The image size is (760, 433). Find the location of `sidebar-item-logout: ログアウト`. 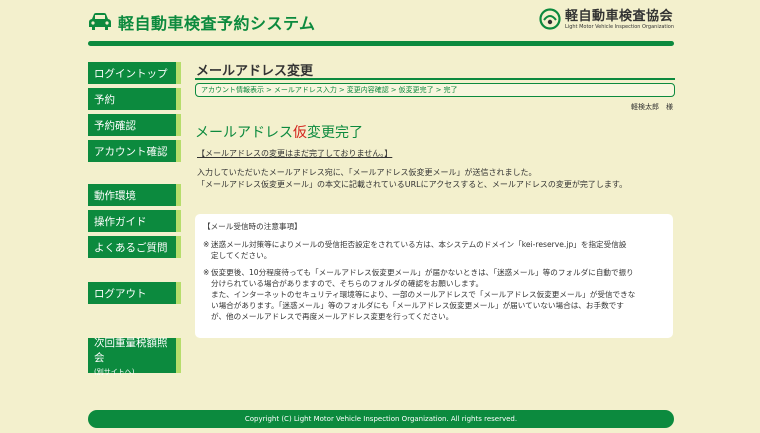

sidebar-item-logout: ログアウト is located at coordinates (134, 293).